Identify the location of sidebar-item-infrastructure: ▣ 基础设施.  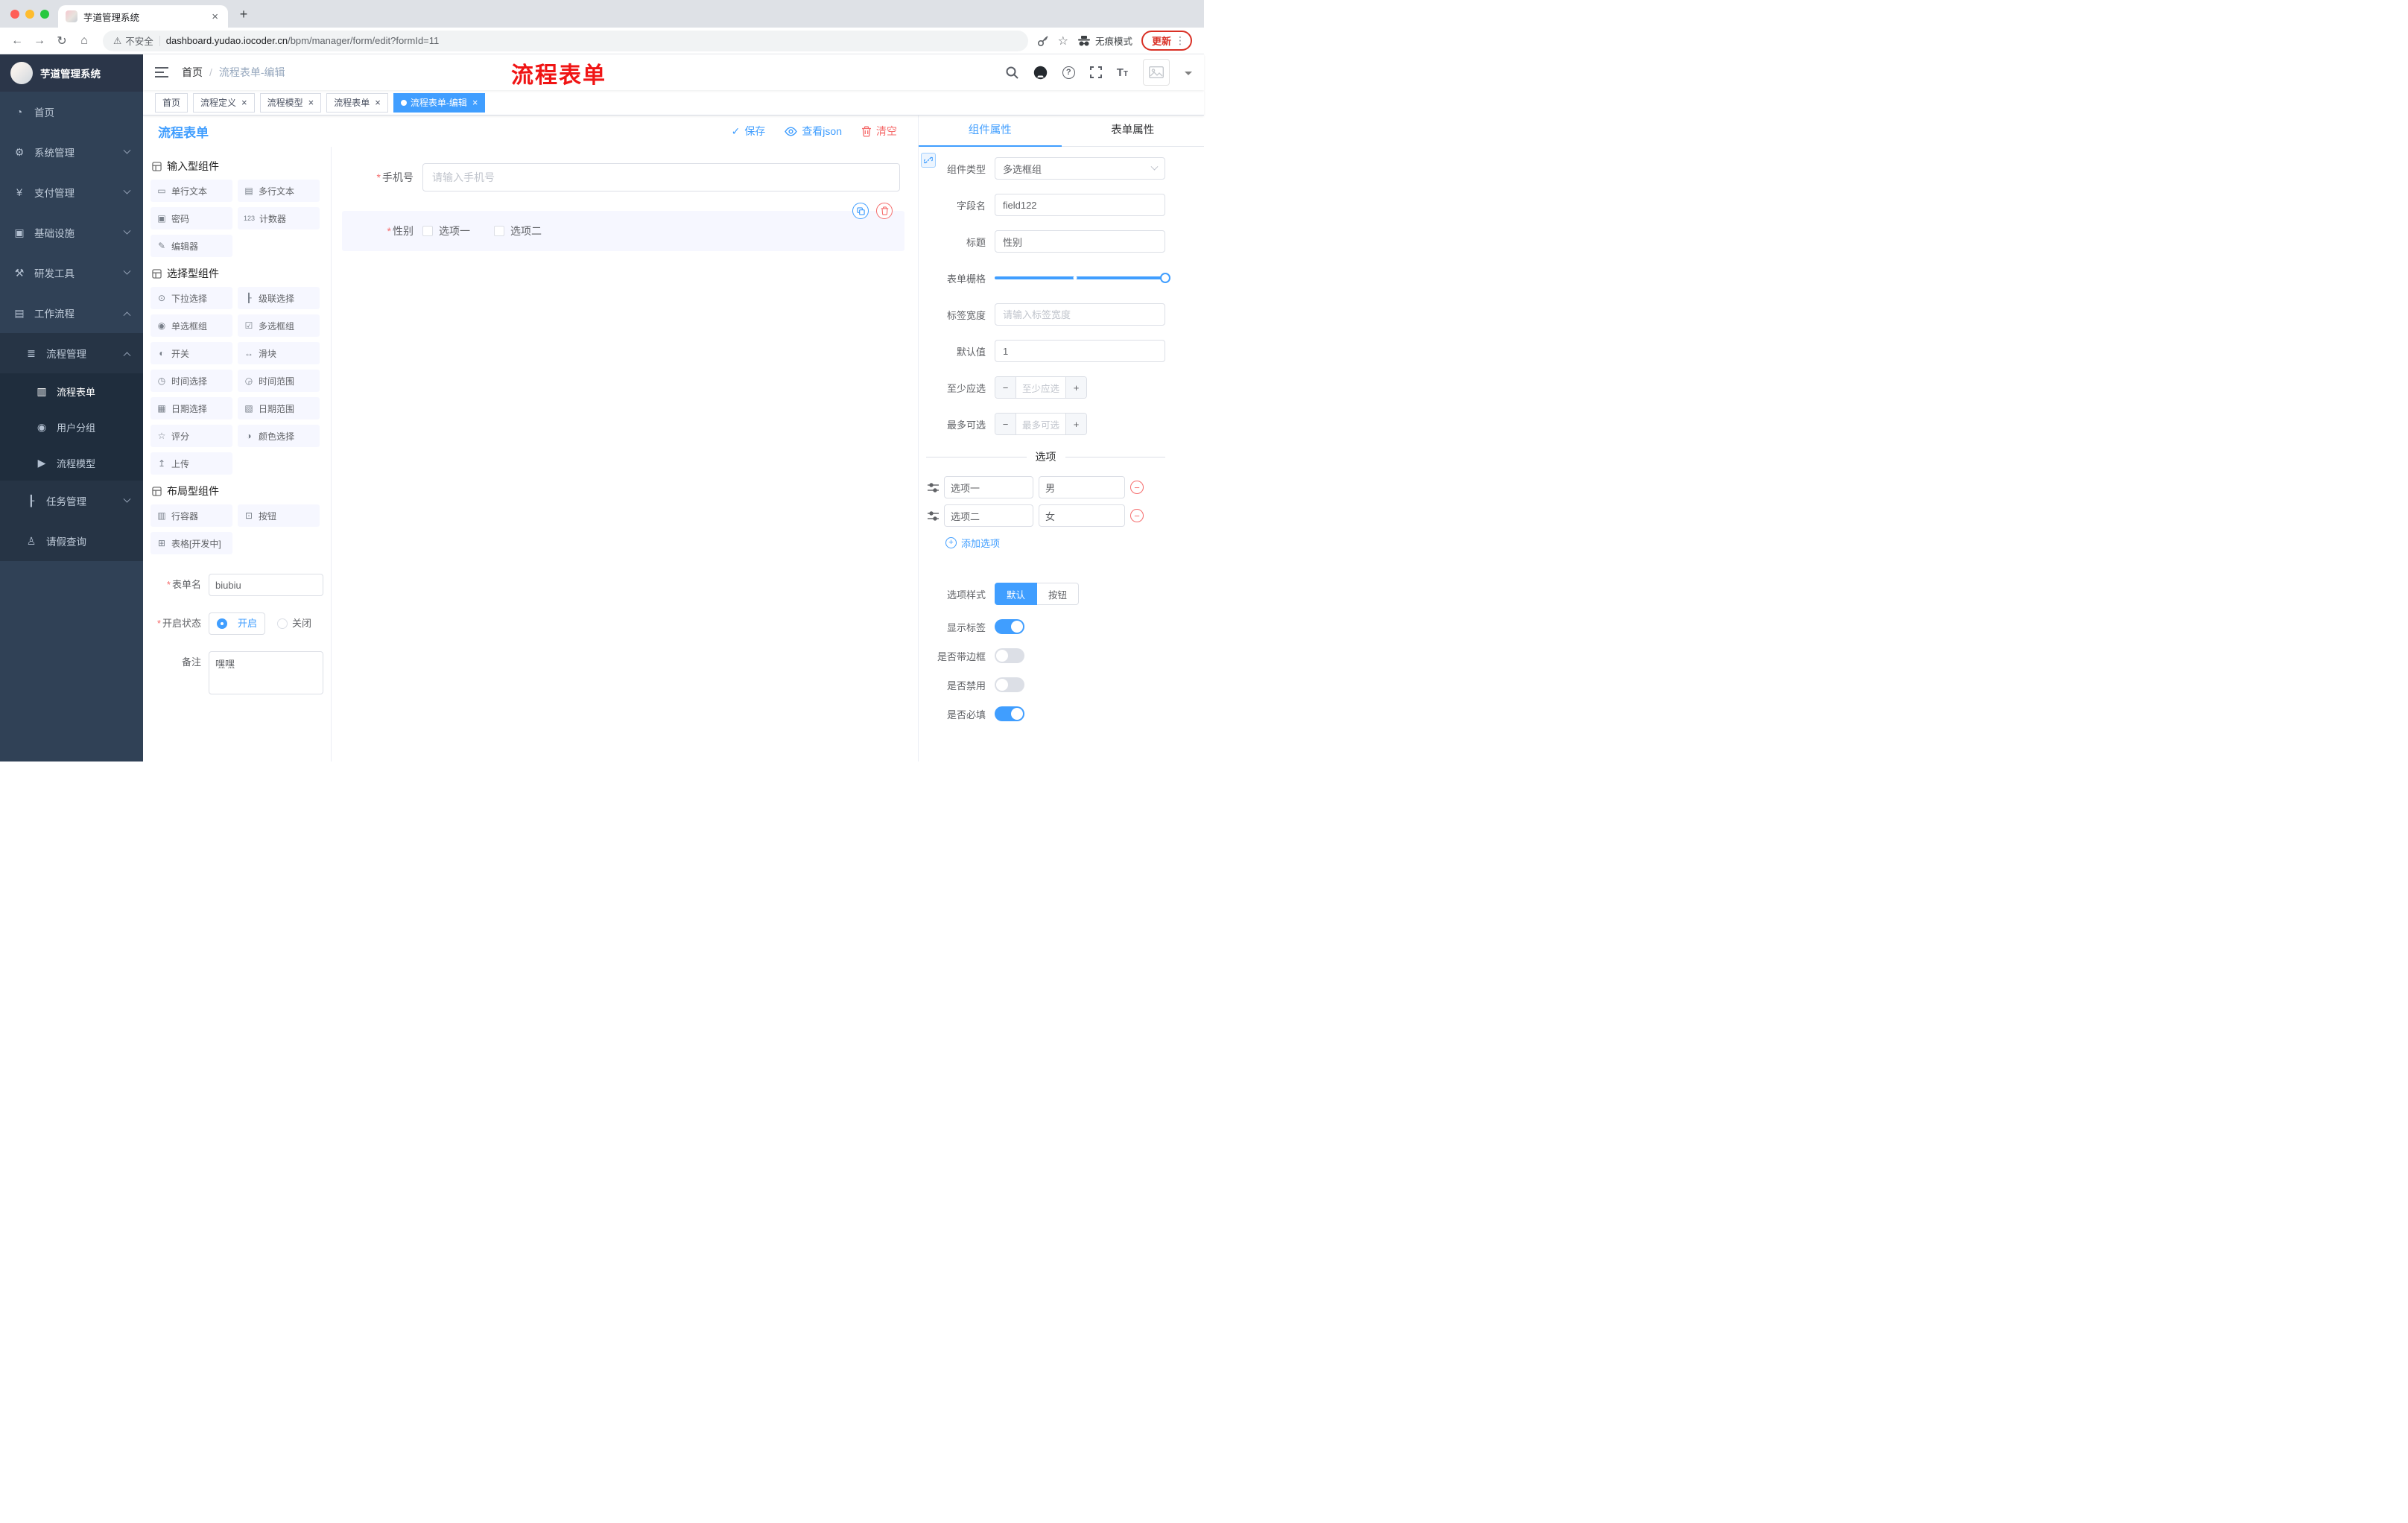
(71, 233).